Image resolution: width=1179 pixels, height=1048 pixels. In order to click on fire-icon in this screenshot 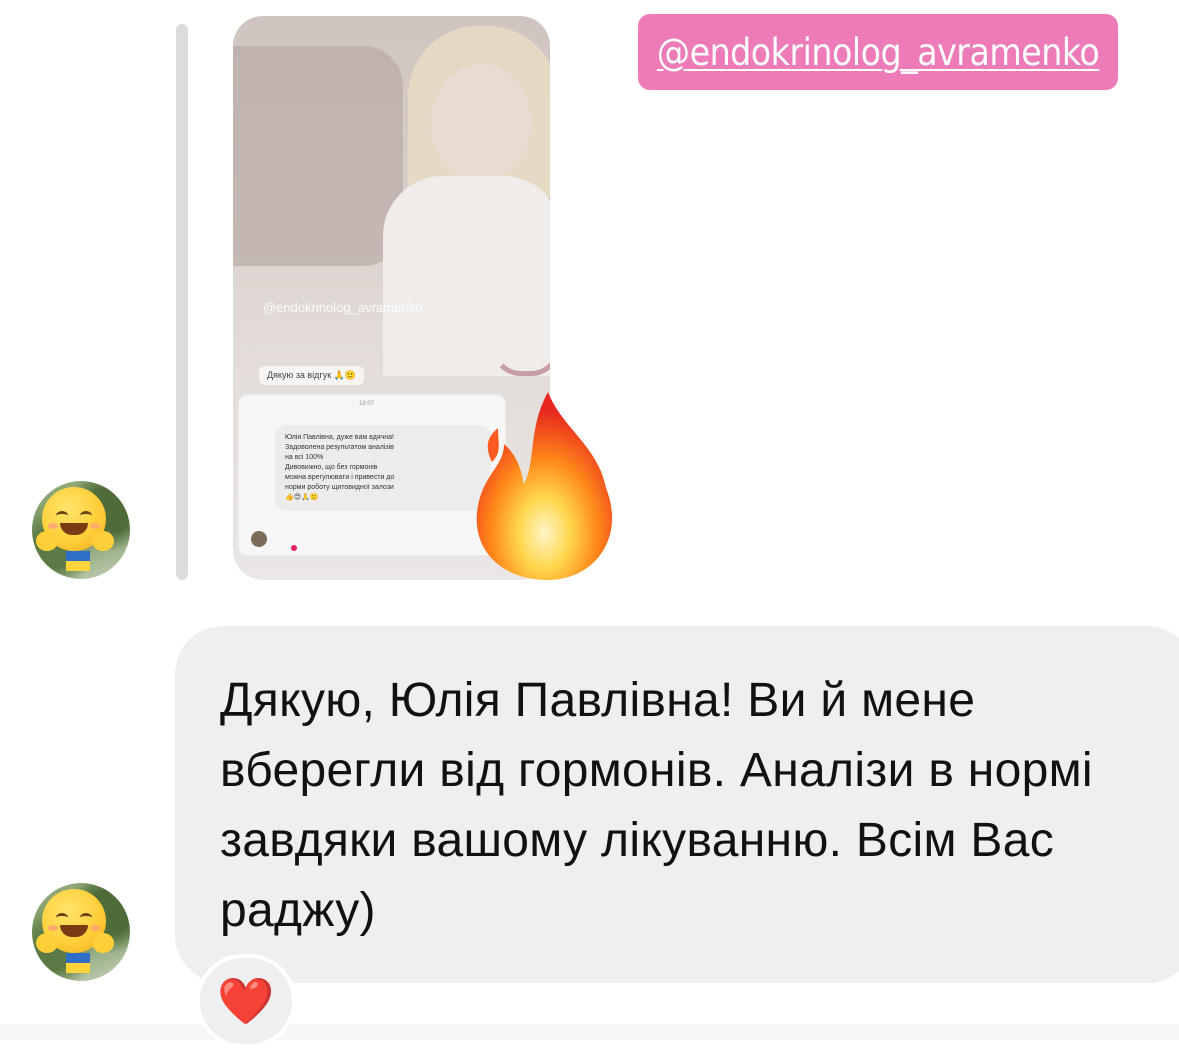, I will do `click(544, 486)`.